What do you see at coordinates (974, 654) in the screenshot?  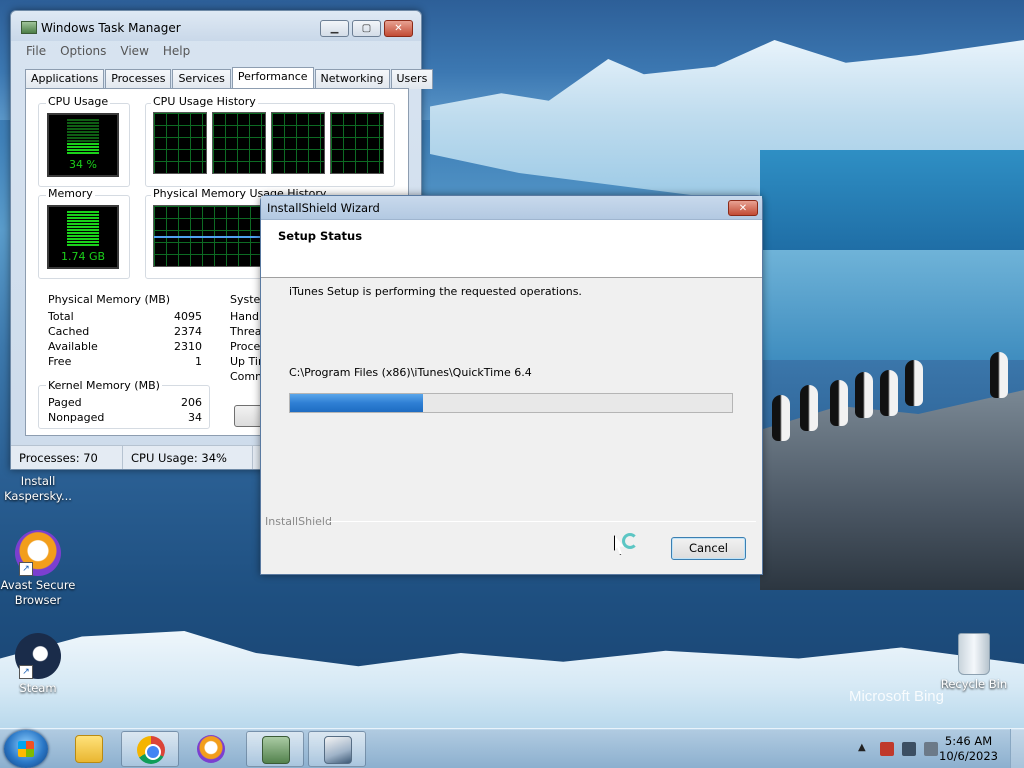 I see `recycle-bin-icon` at bounding box center [974, 654].